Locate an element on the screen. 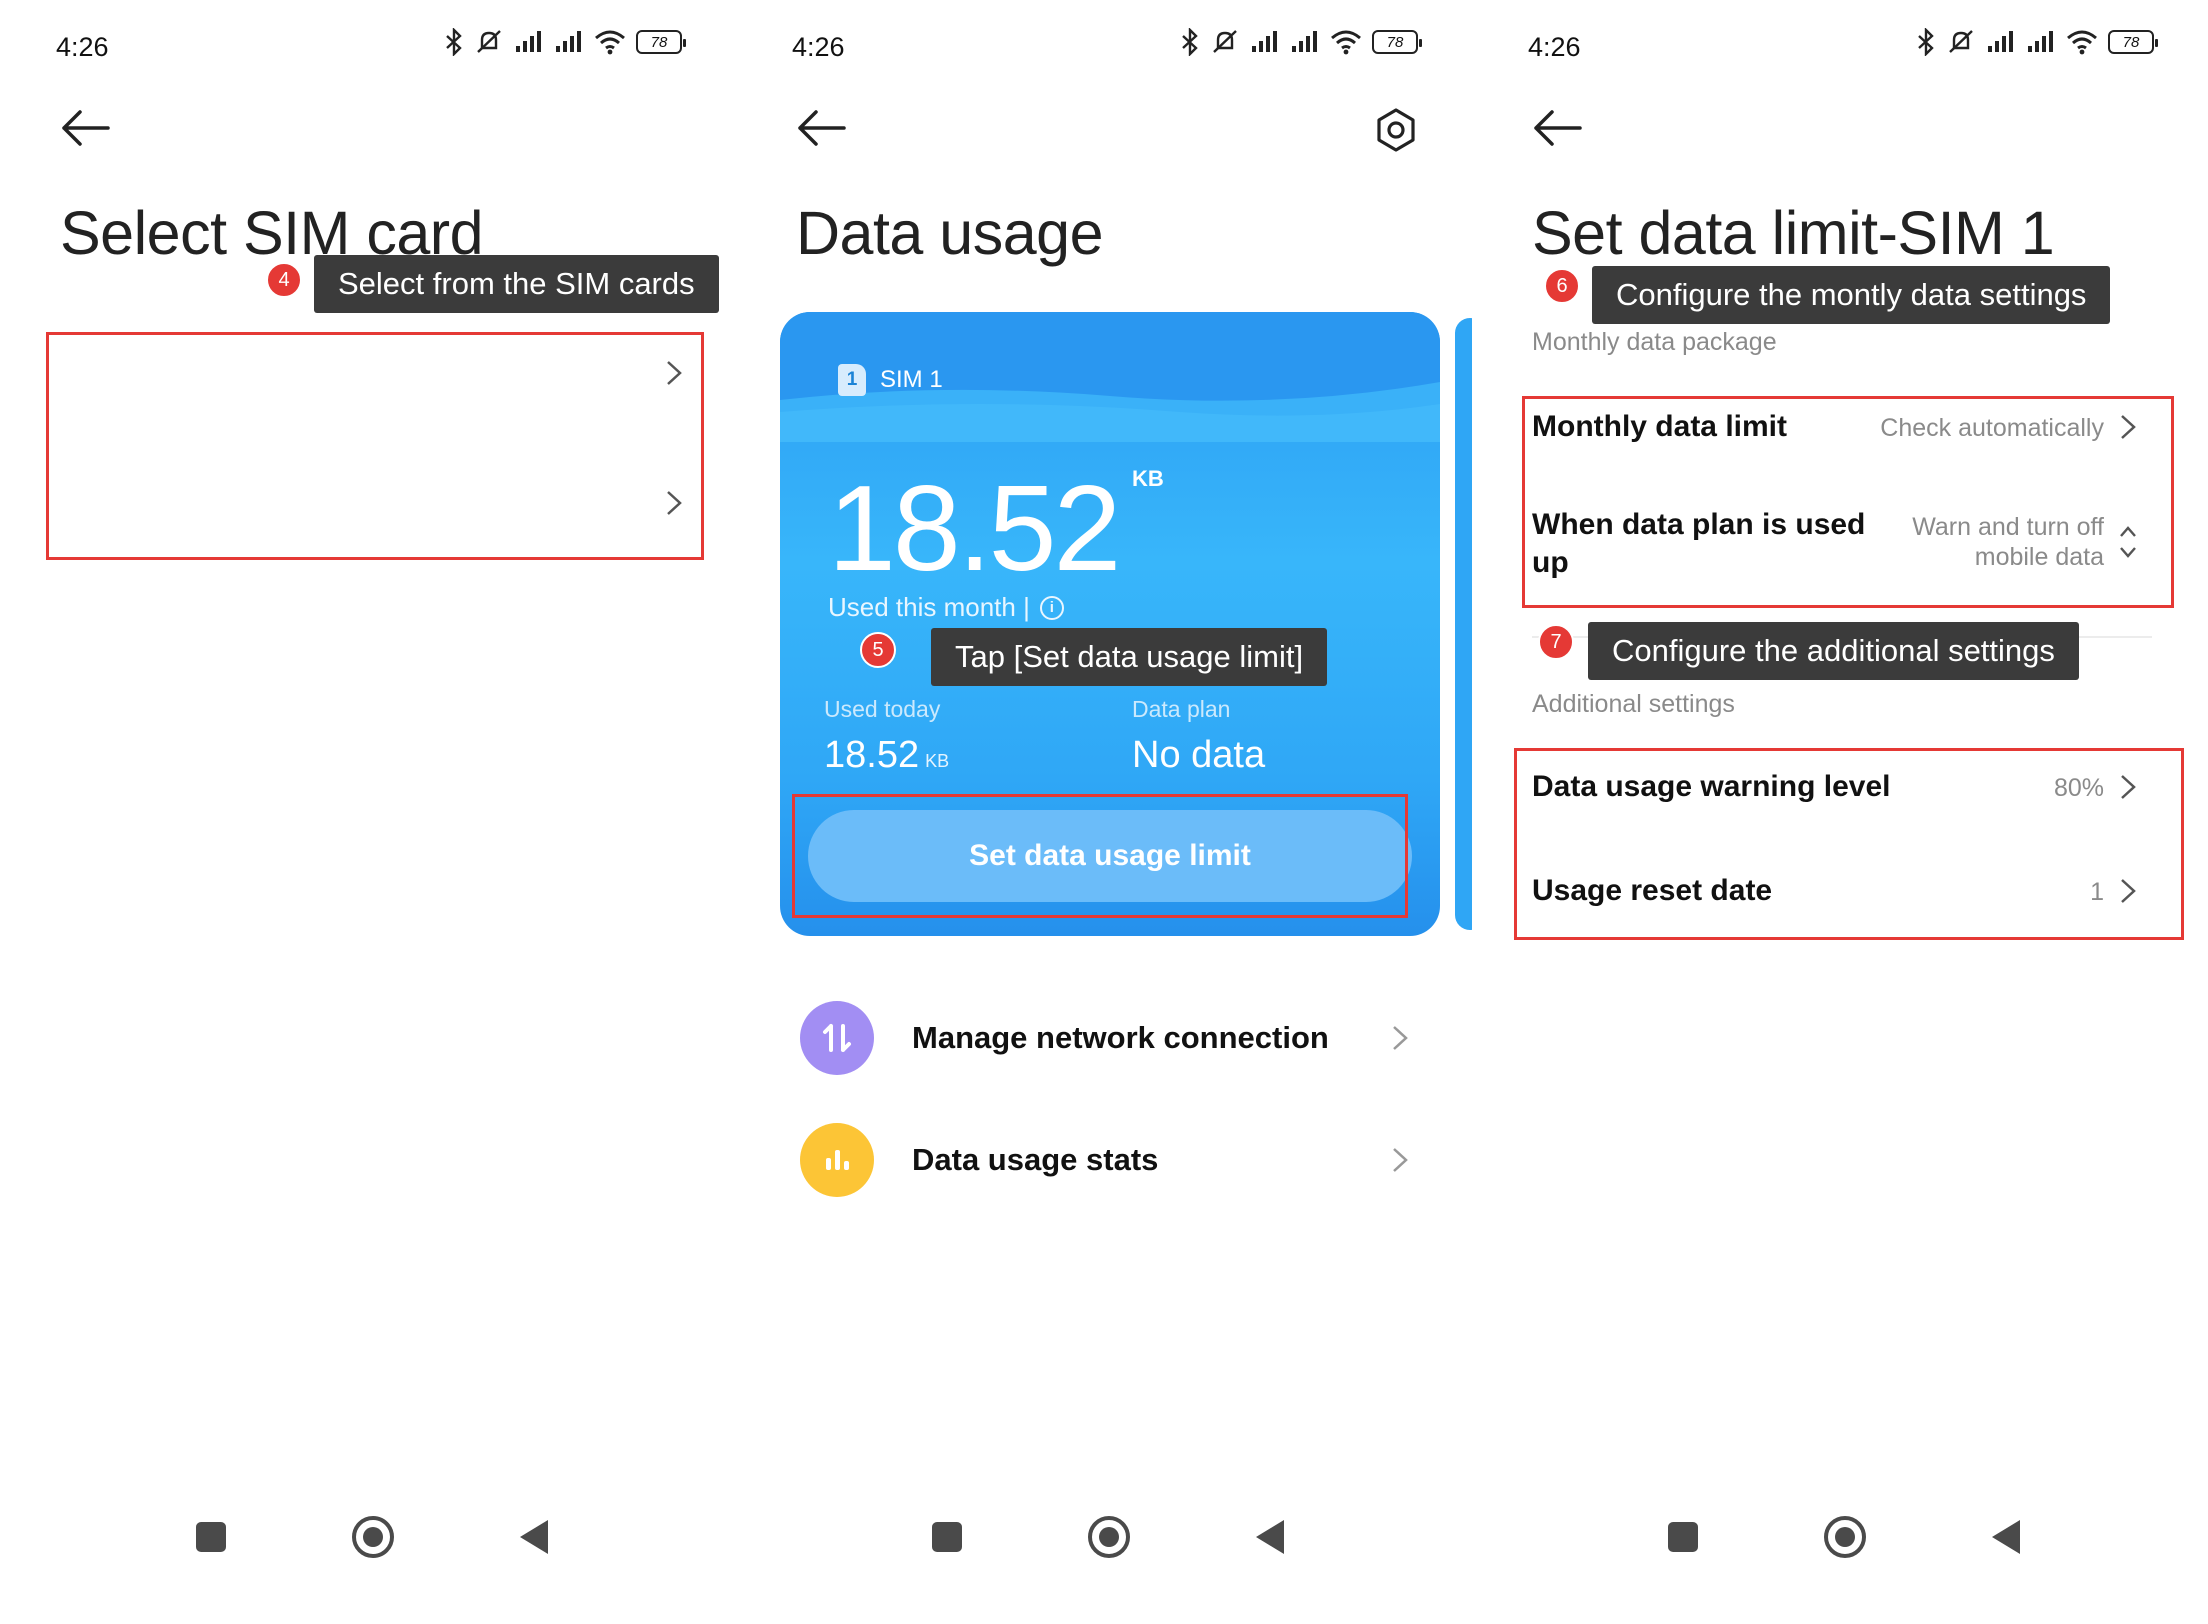  instruction-tooltip: Tap [Set data usage limit] is located at coordinates (1129, 657).